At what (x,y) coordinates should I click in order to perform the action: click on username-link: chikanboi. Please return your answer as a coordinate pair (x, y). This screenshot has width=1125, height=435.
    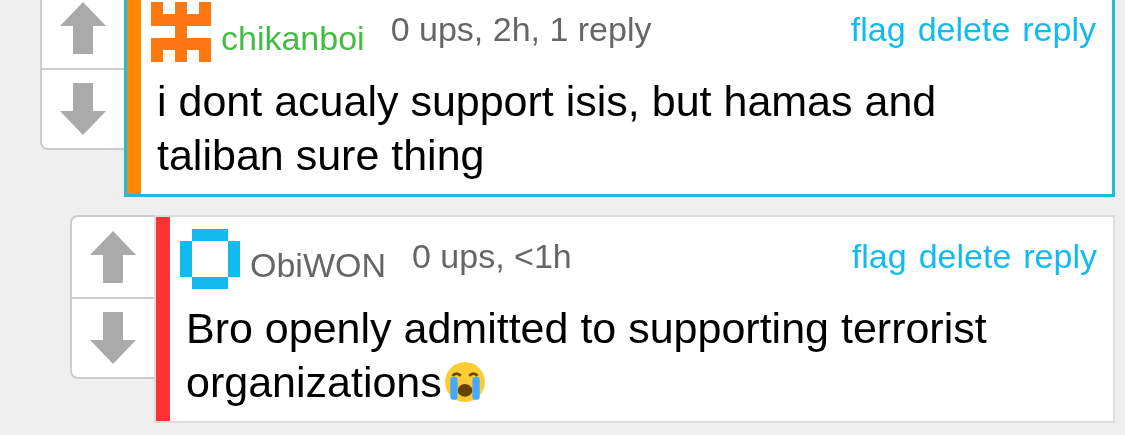
    Looking at the image, I should click on (293, 38).